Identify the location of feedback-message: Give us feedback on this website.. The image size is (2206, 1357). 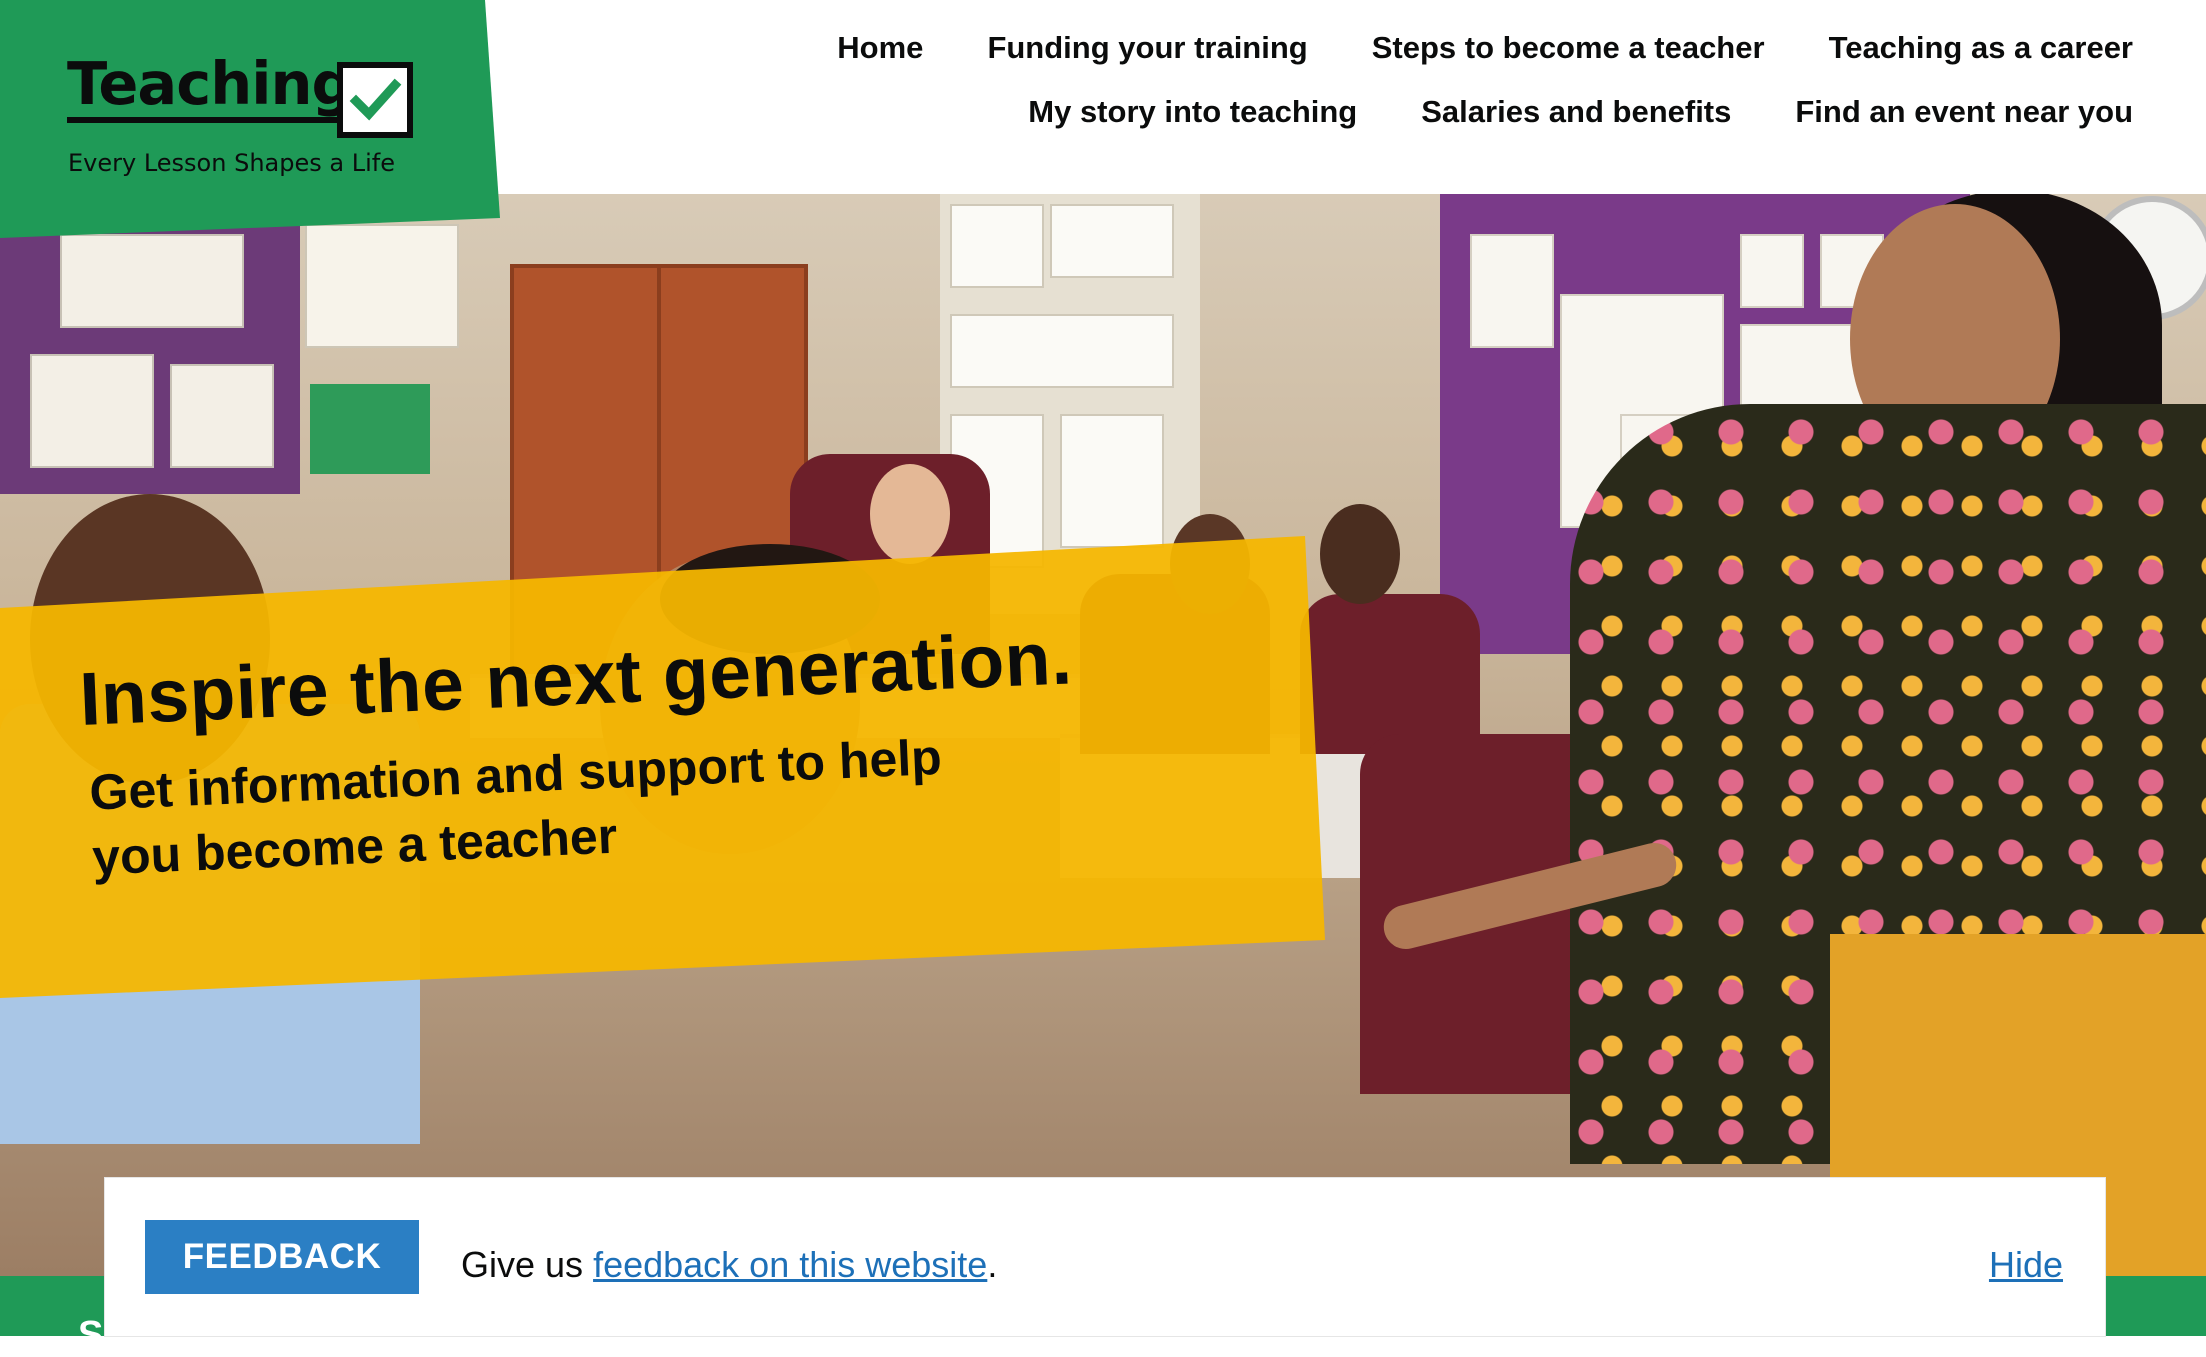
(729, 1265).